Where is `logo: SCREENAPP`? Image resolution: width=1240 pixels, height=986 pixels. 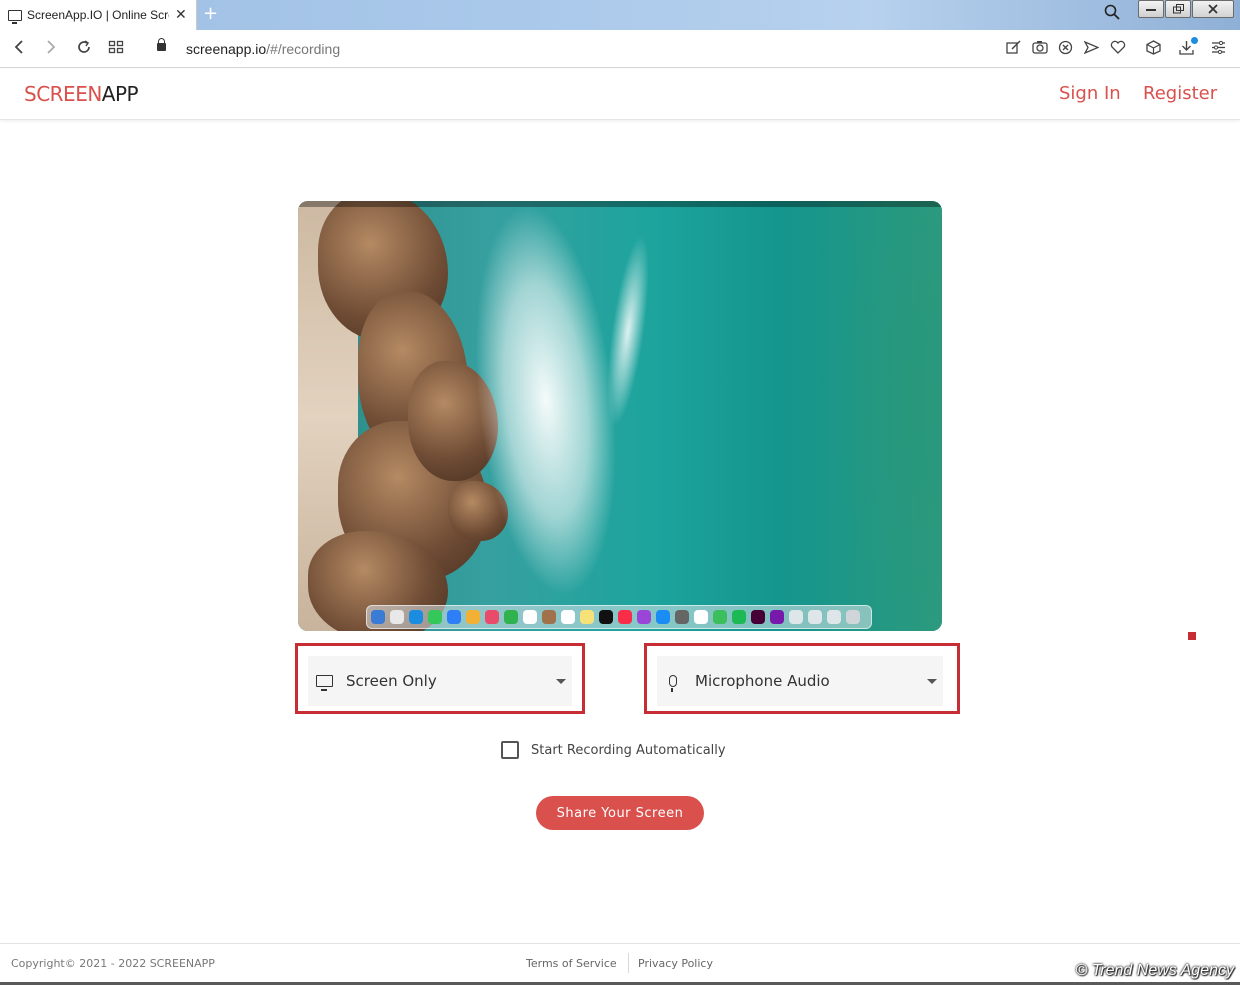 logo: SCREENAPP is located at coordinates (81, 94).